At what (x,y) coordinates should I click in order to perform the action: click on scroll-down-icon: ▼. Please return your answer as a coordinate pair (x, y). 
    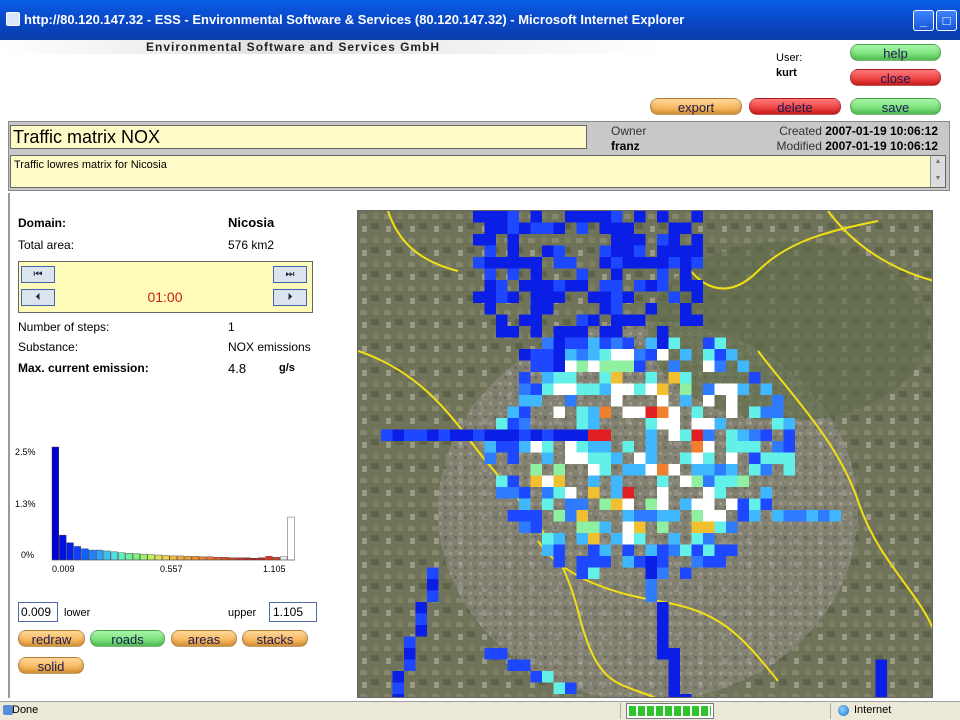
    Looking at the image, I should click on (938, 178).